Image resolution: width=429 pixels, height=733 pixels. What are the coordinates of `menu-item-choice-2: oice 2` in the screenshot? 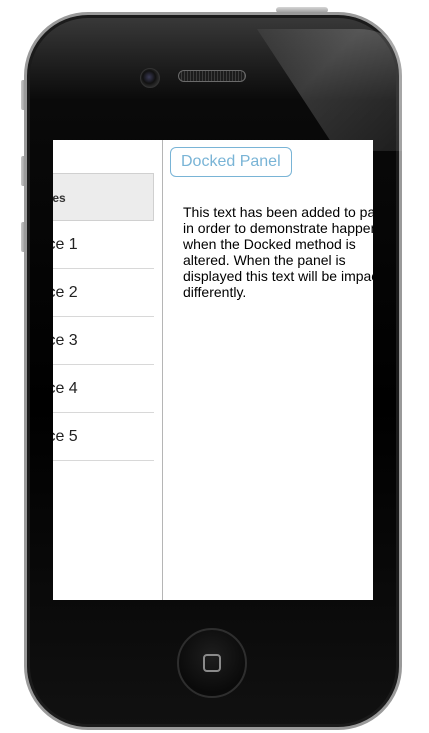 It's located at (103, 293).